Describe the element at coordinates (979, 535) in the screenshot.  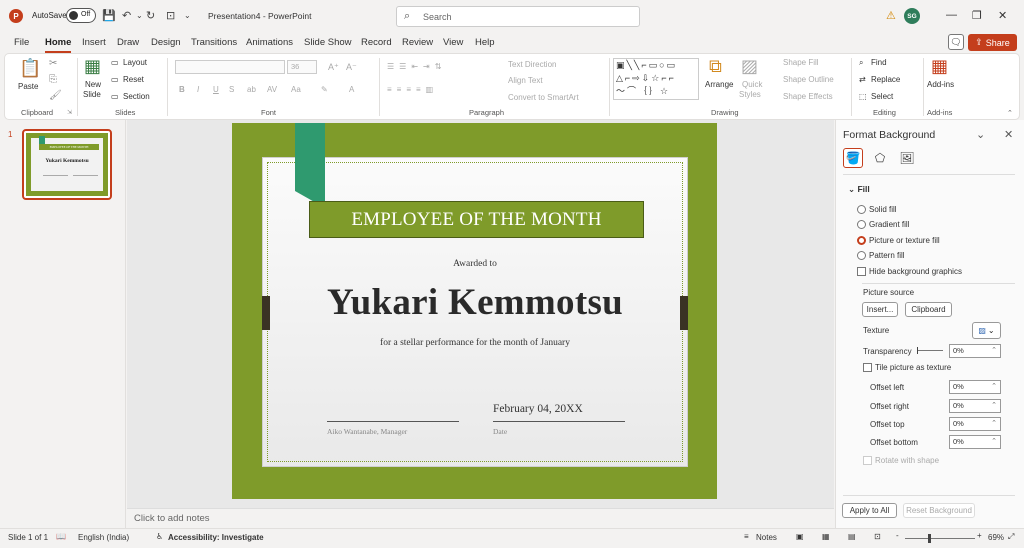
I see `zoom-in-button: +` at that location.